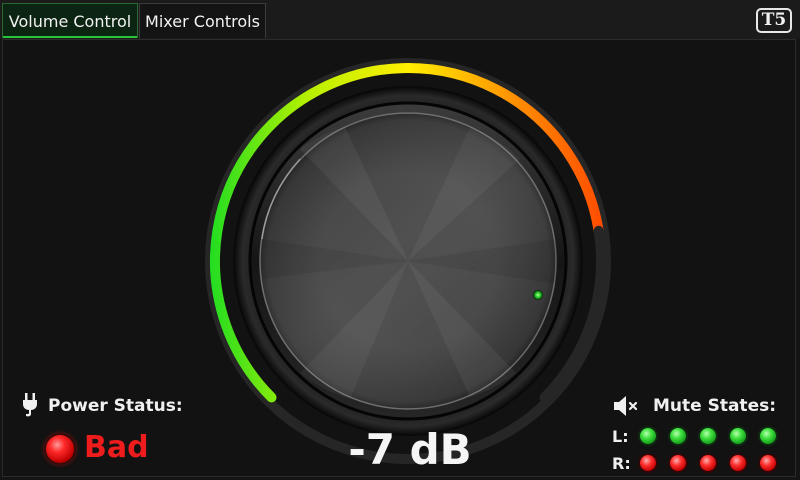  I want to click on mute-states-label: Mute States:, so click(715, 406).